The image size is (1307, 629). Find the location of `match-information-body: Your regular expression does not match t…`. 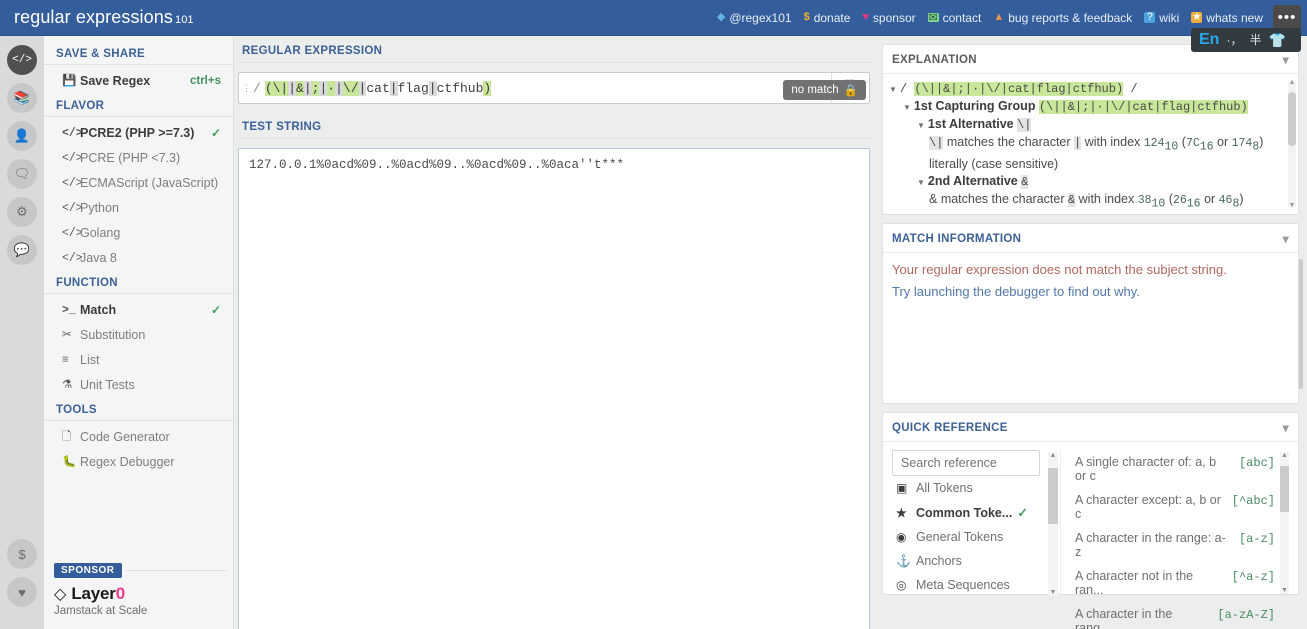

match-information-body: Your regular expression does not match t… is located at coordinates (1093, 328).